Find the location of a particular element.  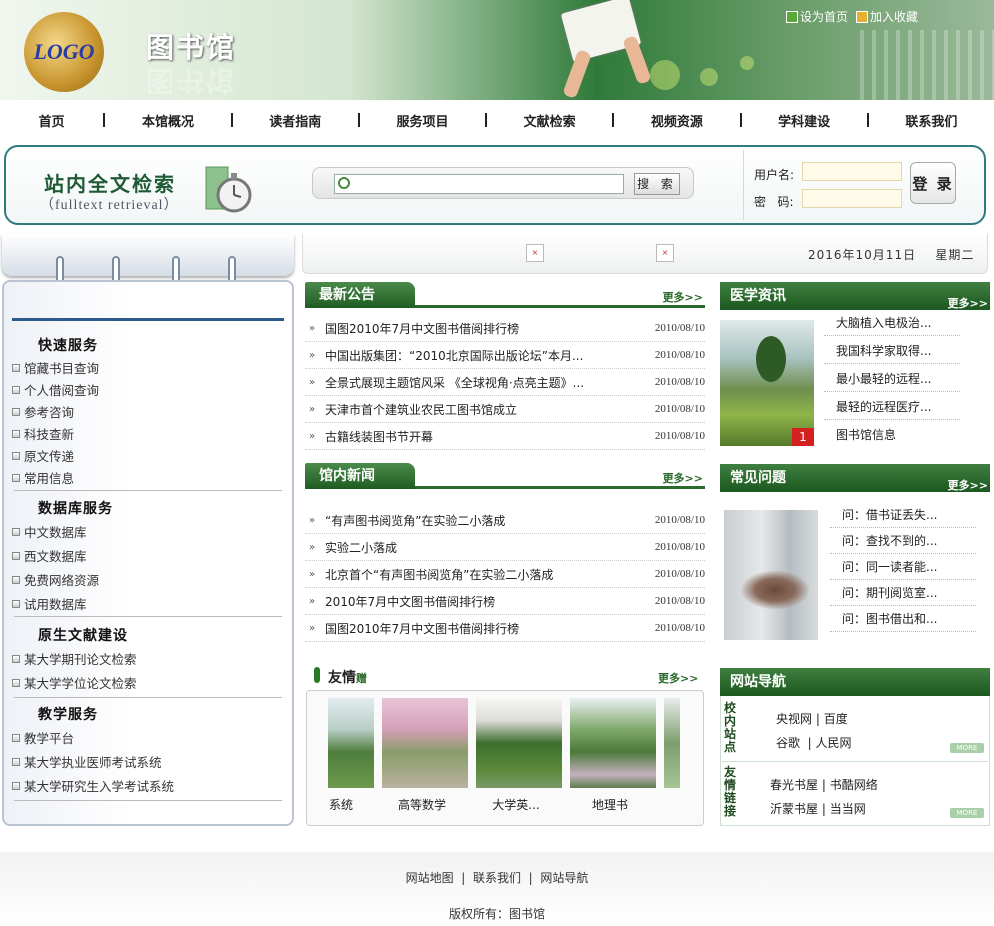

username-label: 用户名: is located at coordinates (774, 175).